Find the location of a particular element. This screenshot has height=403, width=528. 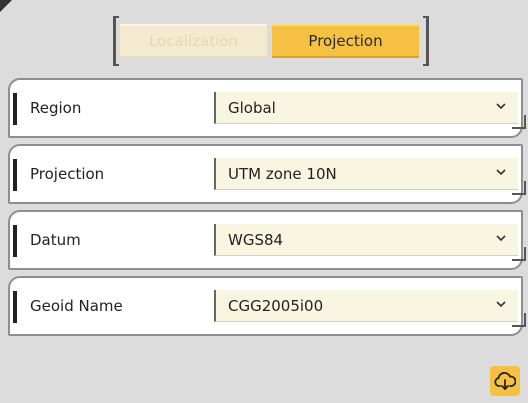

cloud-download-icon is located at coordinates (505, 381).